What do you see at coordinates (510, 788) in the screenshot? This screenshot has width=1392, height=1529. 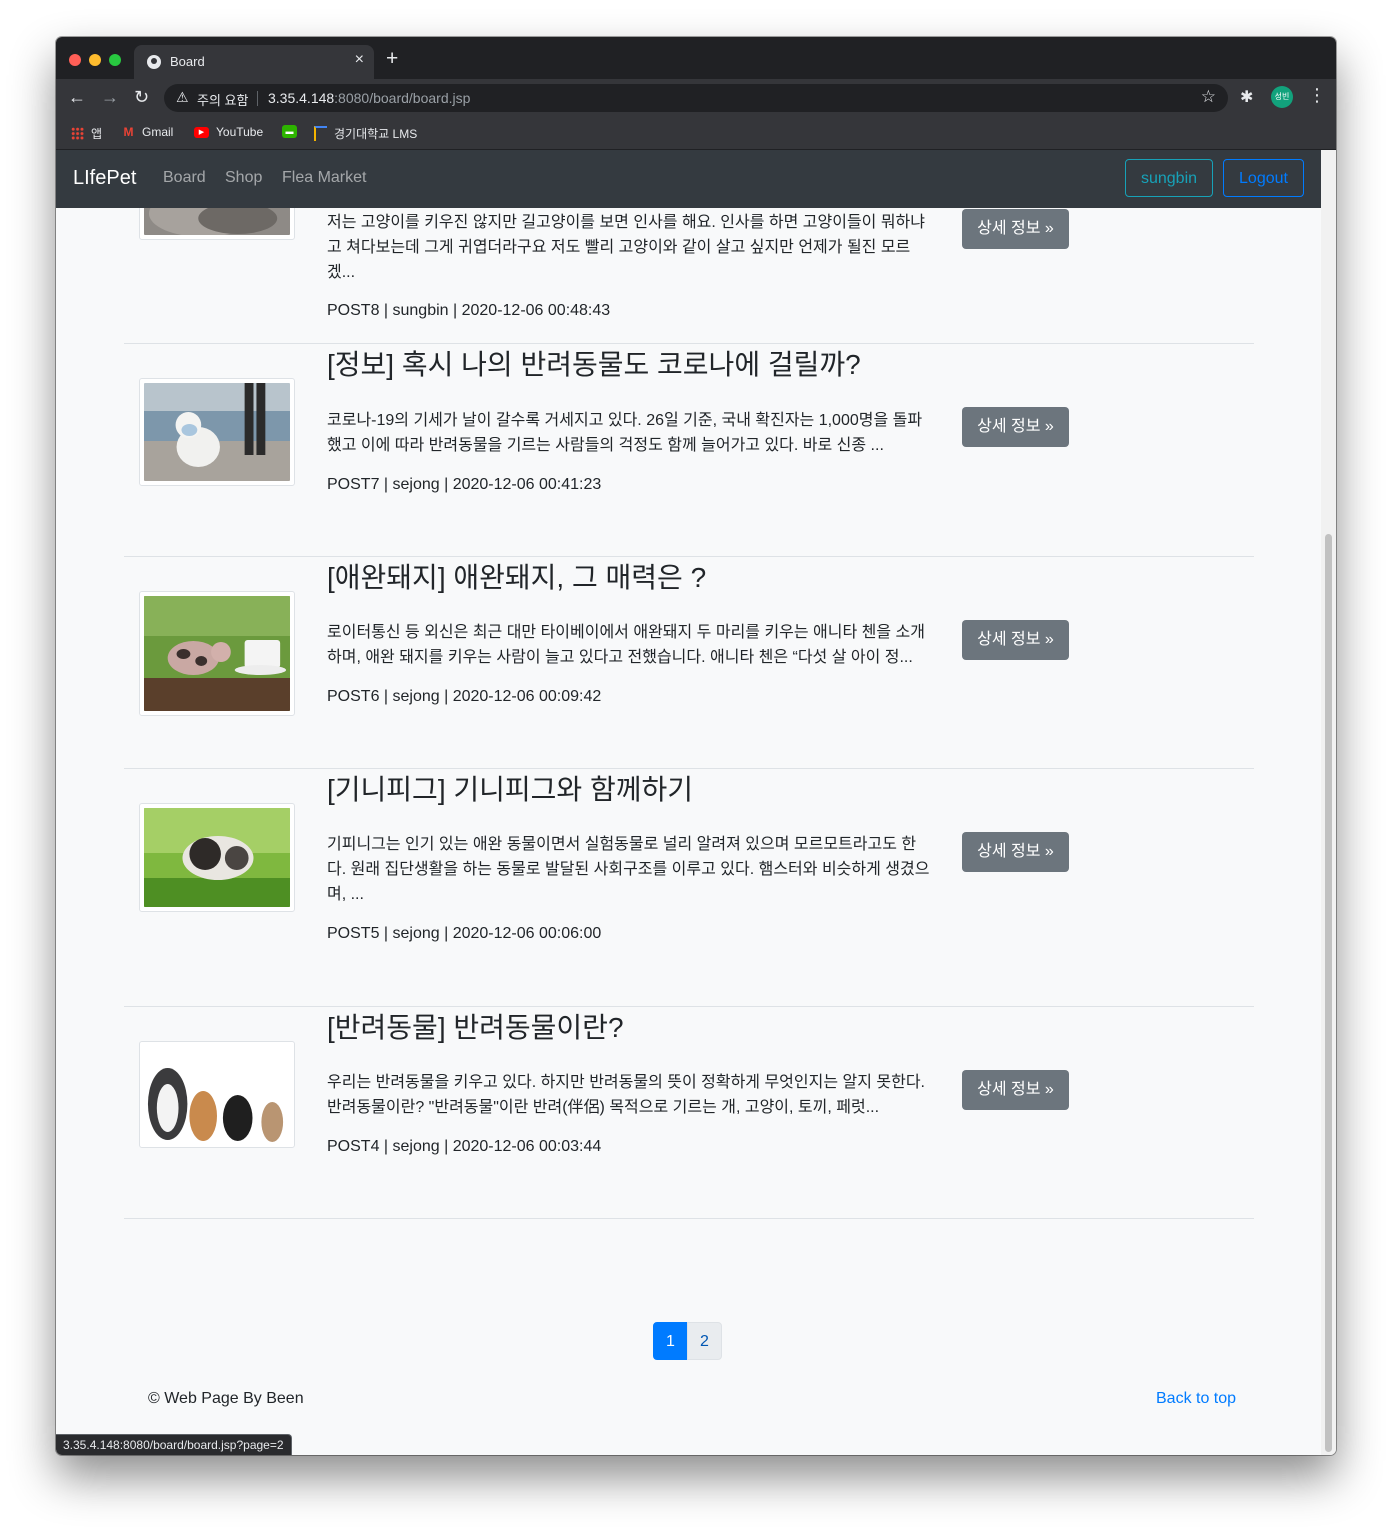 I see `post-title: [기니피그] 기니피그와 함께하기` at bounding box center [510, 788].